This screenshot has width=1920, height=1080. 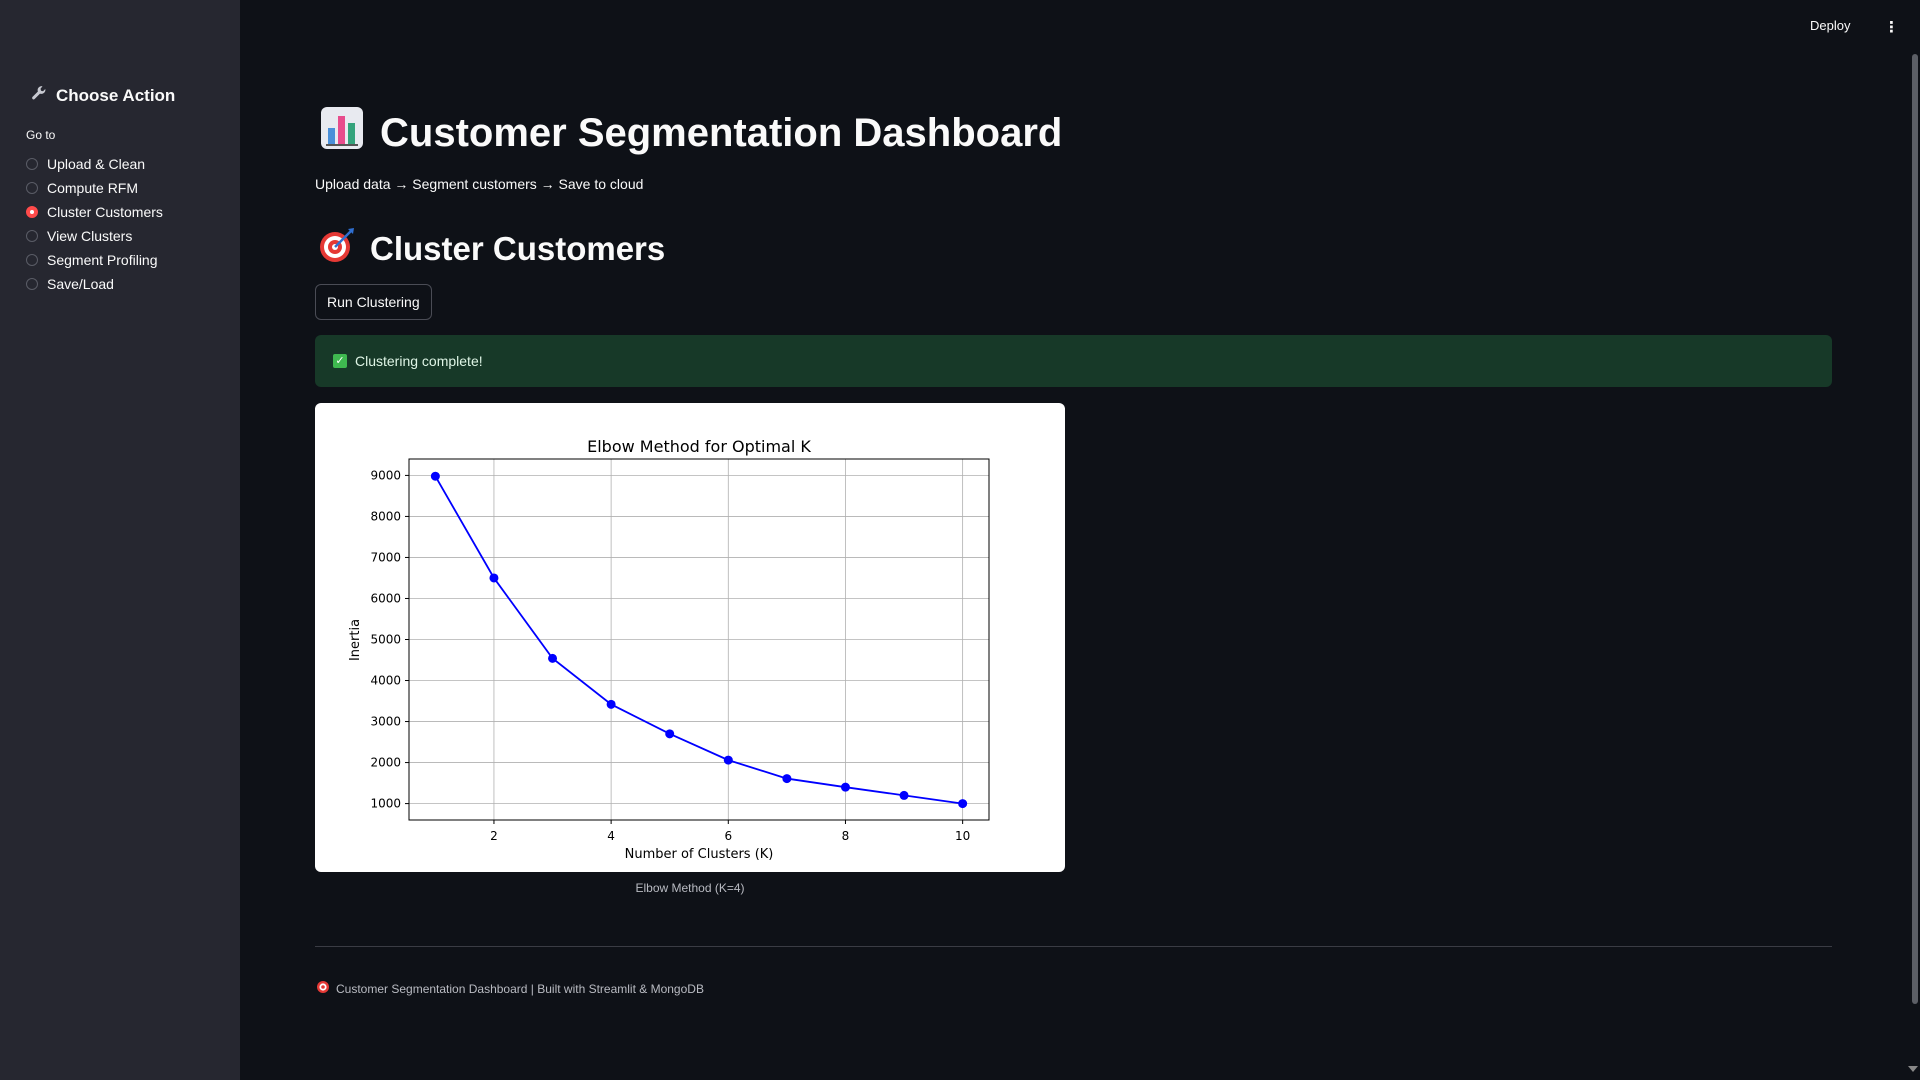 I want to click on y-tick-label: 5000, so click(x=385, y=640).